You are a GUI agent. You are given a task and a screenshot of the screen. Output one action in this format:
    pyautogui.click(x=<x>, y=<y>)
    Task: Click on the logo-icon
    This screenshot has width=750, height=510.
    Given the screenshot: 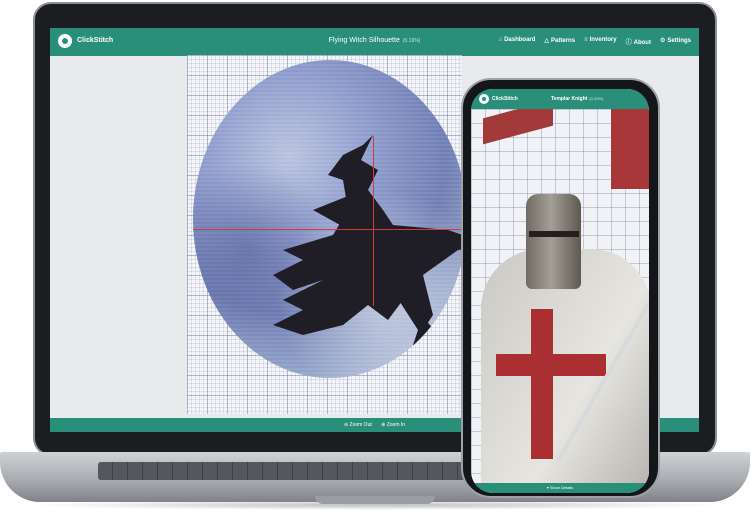 What is the action you would take?
    pyautogui.click(x=484, y=99)
    